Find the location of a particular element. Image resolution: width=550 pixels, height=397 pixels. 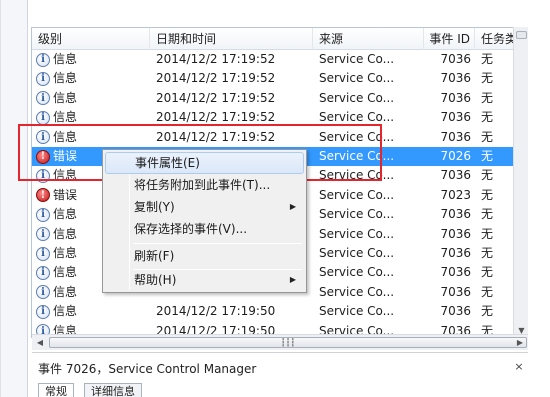

column-header-bar: 级别 日期和时间 来源 事件 ID 任务类别 is located at coordinates (280, 39).